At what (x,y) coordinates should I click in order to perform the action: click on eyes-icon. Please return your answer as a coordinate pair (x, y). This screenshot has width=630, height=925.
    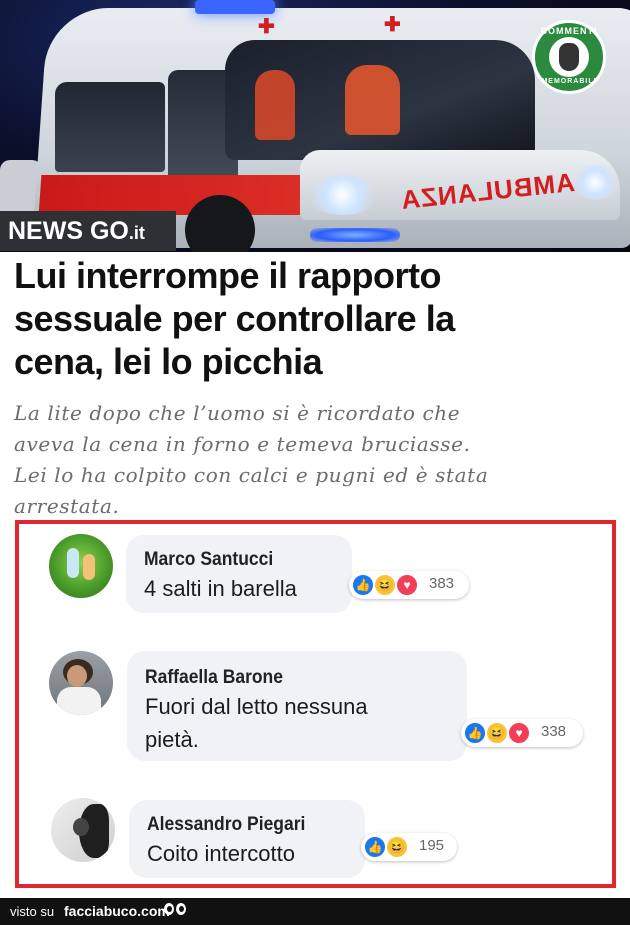
    Looking at the image, I should click on (176, 910).